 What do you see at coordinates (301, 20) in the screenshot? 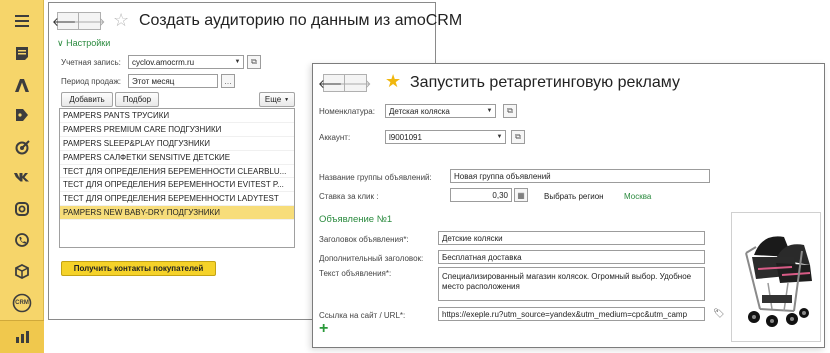
I see `window-title: Создать аудиторию по данным из amoCRM` at bounding box center [301, 20].